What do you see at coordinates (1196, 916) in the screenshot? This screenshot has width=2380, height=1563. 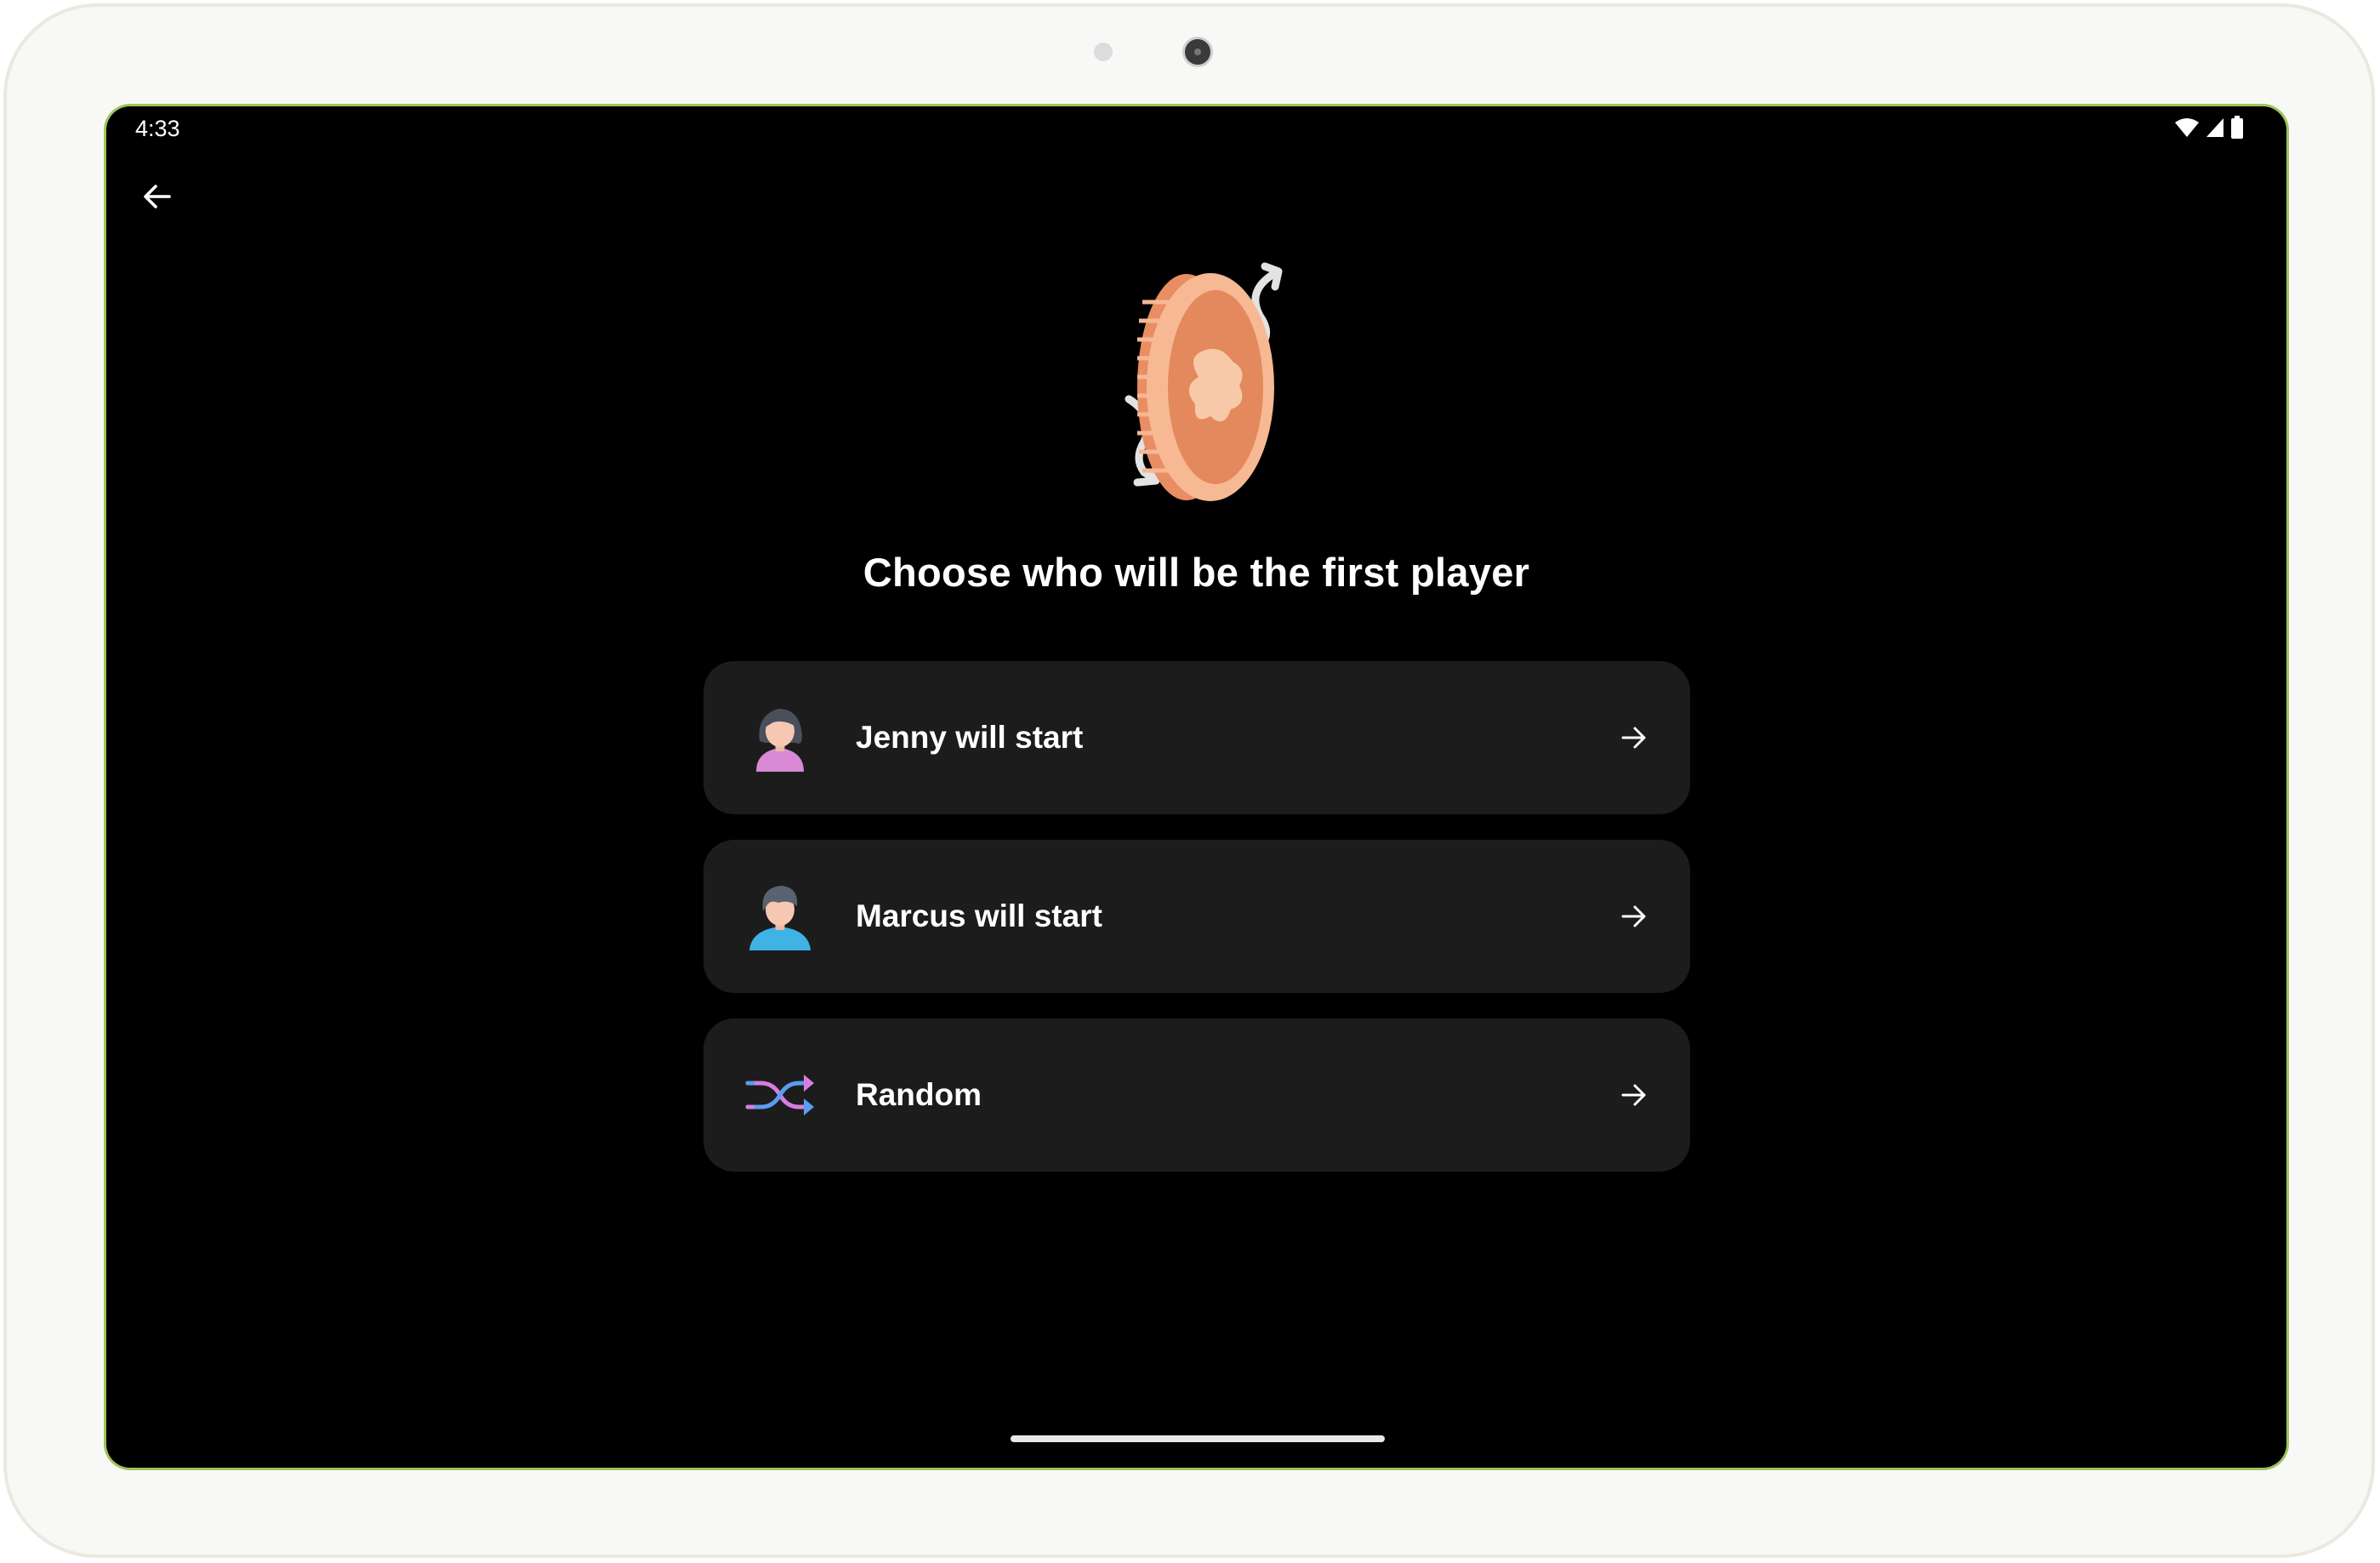 I see `option-marcus-start: Marcus will start` at bounding box center [1196, 916].